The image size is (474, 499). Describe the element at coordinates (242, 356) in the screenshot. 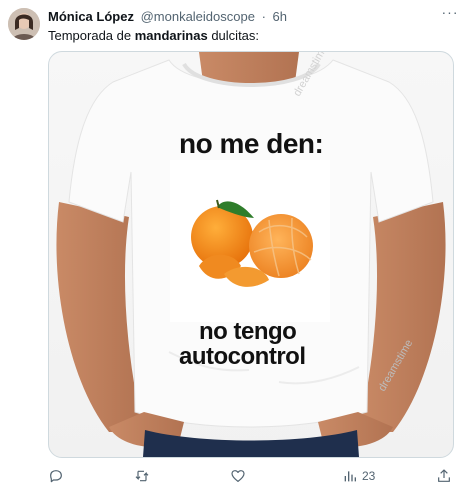

I see `caption-bottom-line2: autocontrol` at that location.